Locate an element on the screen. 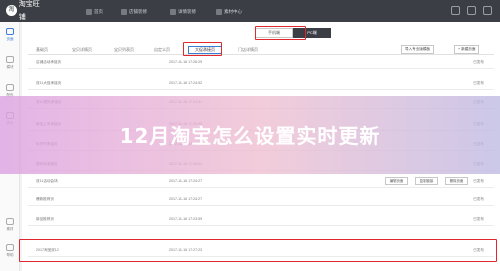 This screenshot has width=500, height=271. palette-icon is located at coordinates (10, 87).